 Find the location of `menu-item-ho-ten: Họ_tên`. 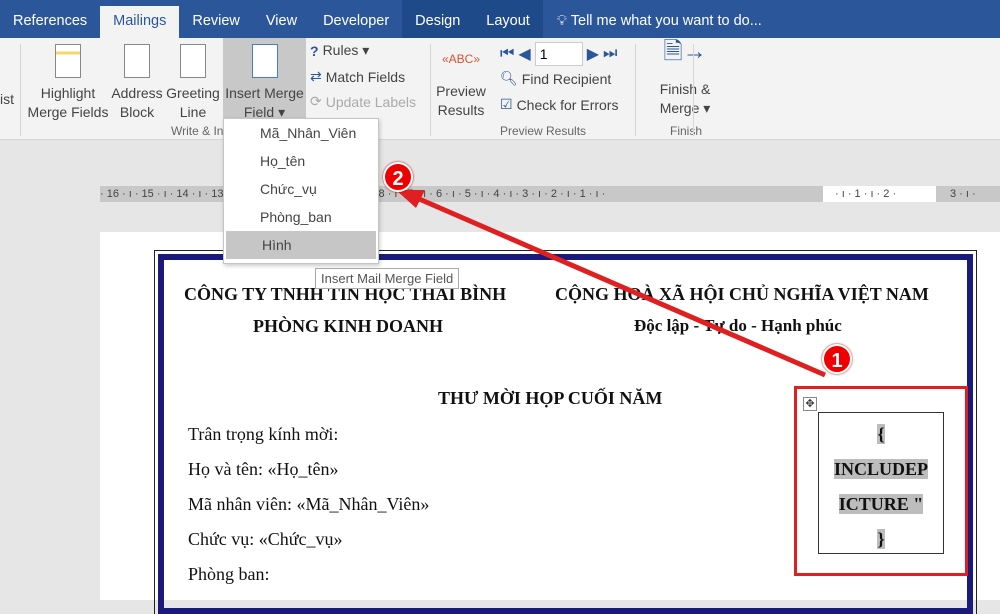

menu-item-ho-ten: Họ_tên is located at coordinates (301, 161).